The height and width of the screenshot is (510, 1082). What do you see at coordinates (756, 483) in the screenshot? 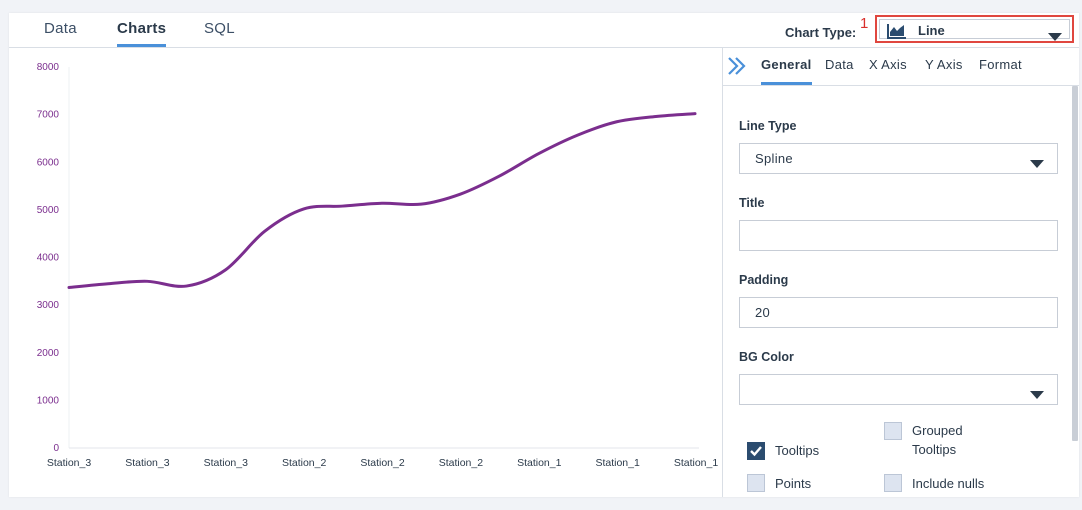
I see `points-checkbox` at bounding box center [756, 483].